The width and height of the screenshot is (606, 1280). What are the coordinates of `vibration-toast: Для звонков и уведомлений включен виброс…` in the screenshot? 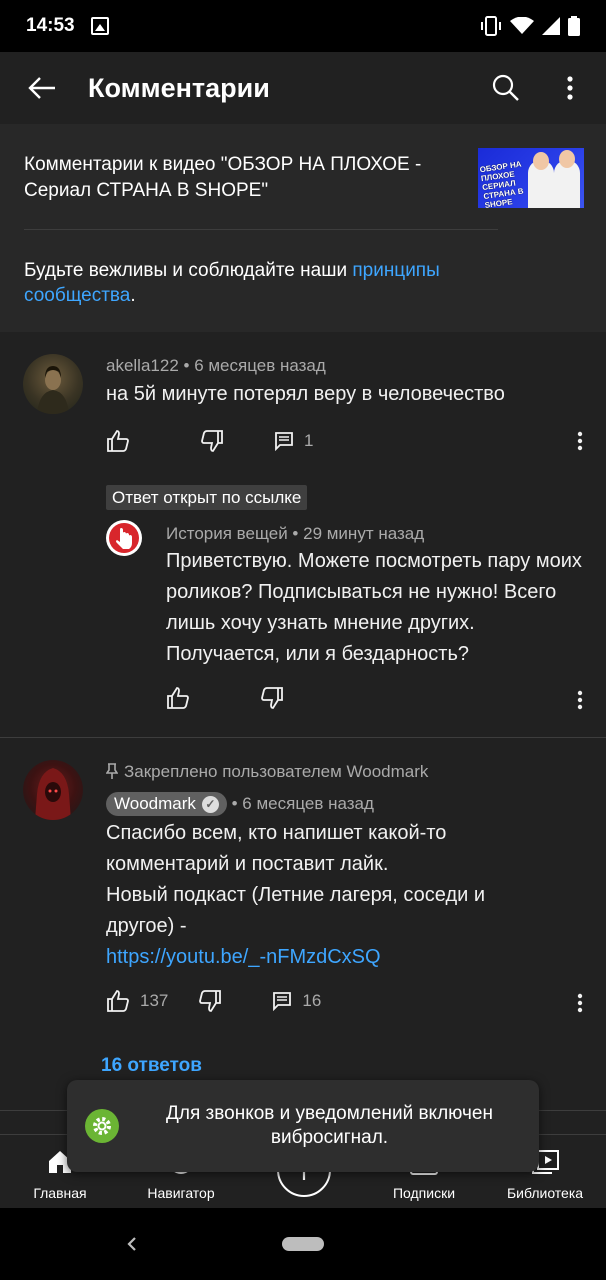 It's located at (303, 1126).